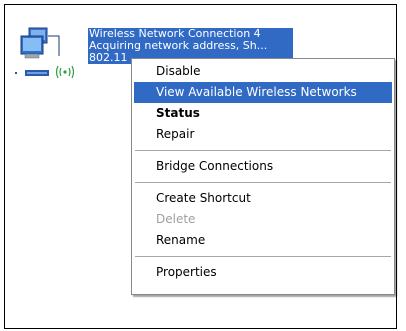 The image size is (406, 331). Describe the element at coordinates (263, 272) in the screenshot. I see `menu-item-properties: Properties` at that location.